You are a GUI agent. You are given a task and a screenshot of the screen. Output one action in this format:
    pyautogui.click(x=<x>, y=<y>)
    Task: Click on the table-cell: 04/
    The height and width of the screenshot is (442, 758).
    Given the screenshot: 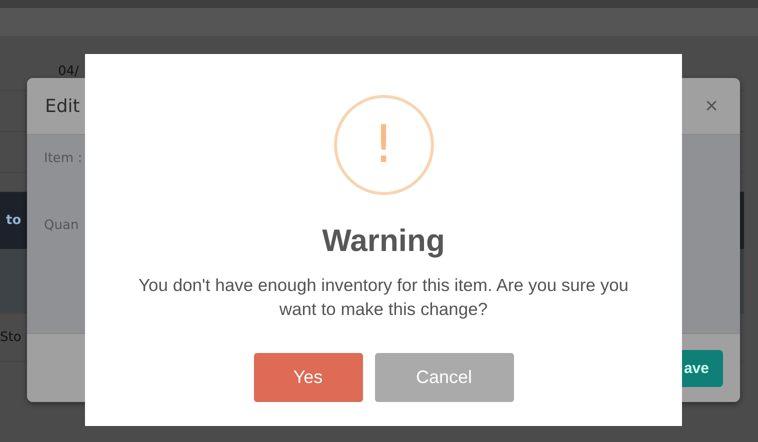 What is the action you would take?
    pyautogui.click(x=68, y=71)
    